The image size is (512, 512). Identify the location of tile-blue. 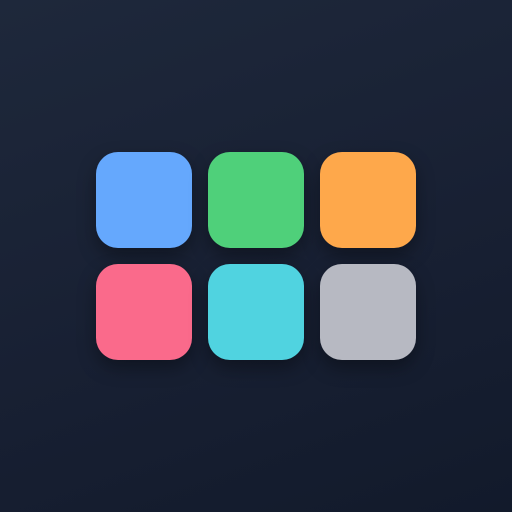
(144, 200).